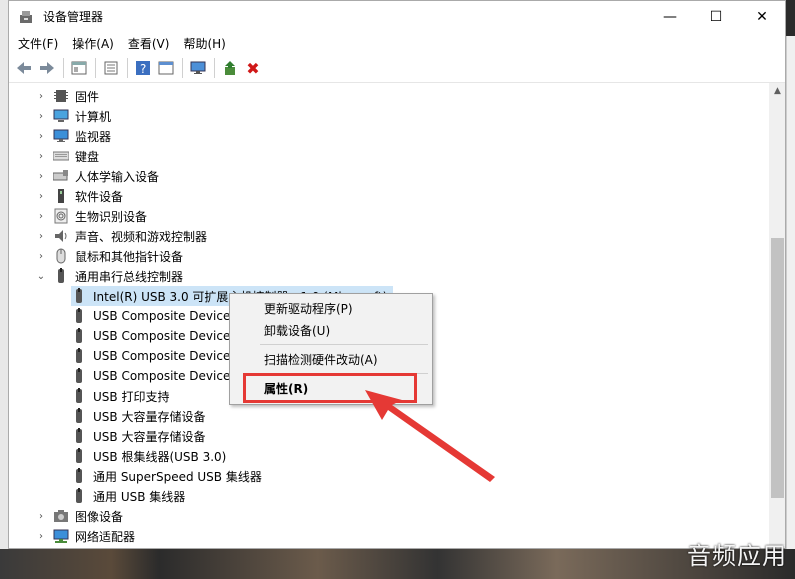 The image size is (795, 579). Describe the element at coordinates (26, 17) in the screenshot. I see `device-manager-icon` at that location.